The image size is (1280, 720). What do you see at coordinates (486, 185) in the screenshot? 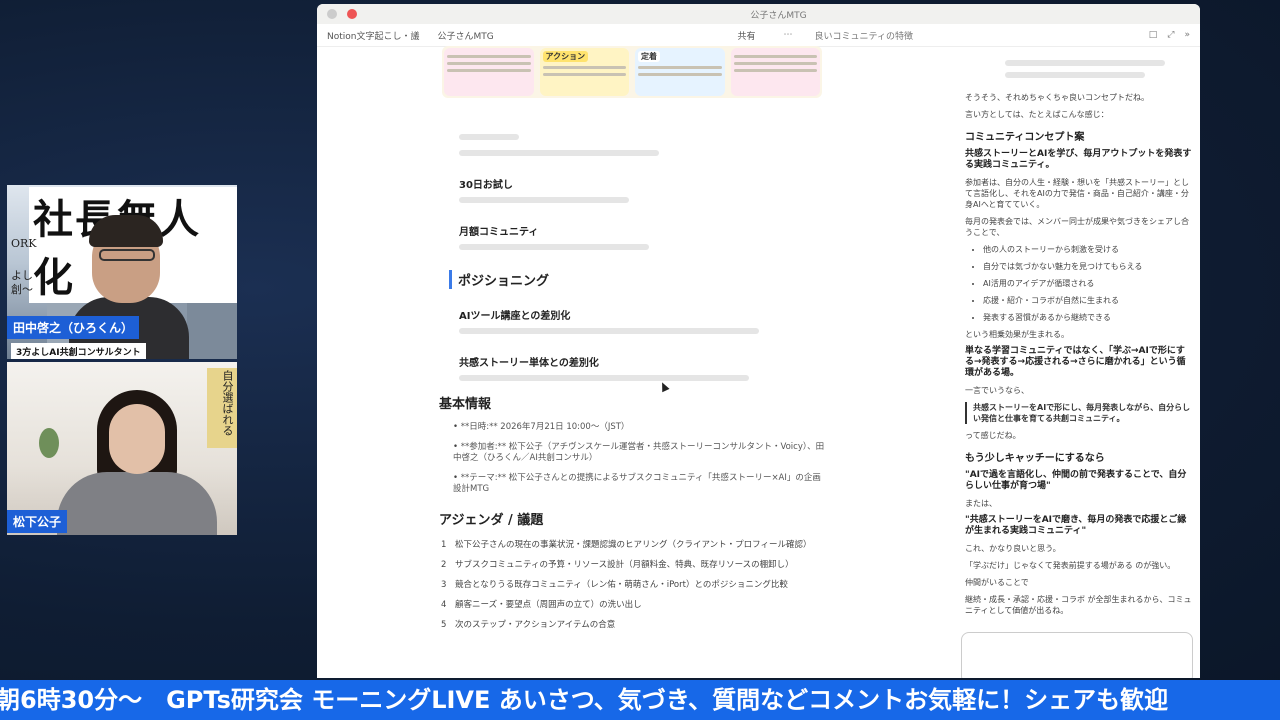
I see `doc-item-title: 30日お試し` at bounding box center [486, 185].